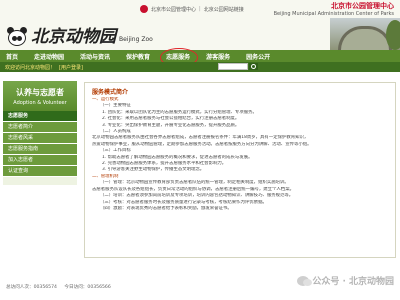 The image size is (400, 300). I want to click on sidebar-item-showcase: 志愿者风采, so click(40, 138).